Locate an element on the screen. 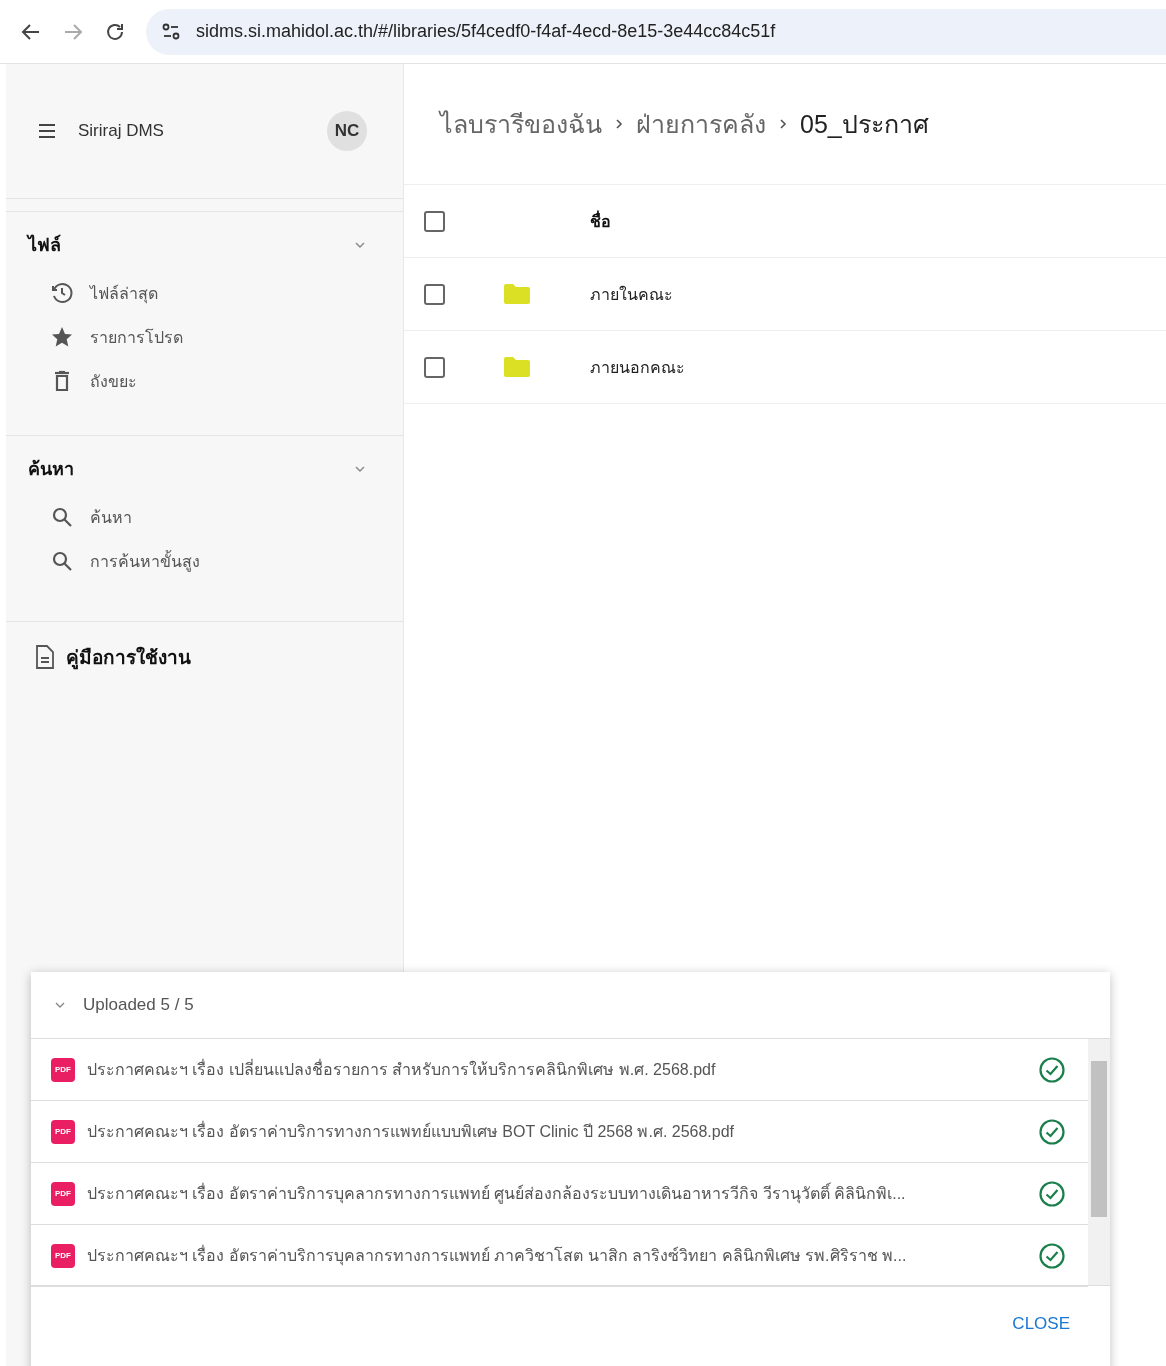  app-title: Siriraj DMS is located at coordinates (121, 131).